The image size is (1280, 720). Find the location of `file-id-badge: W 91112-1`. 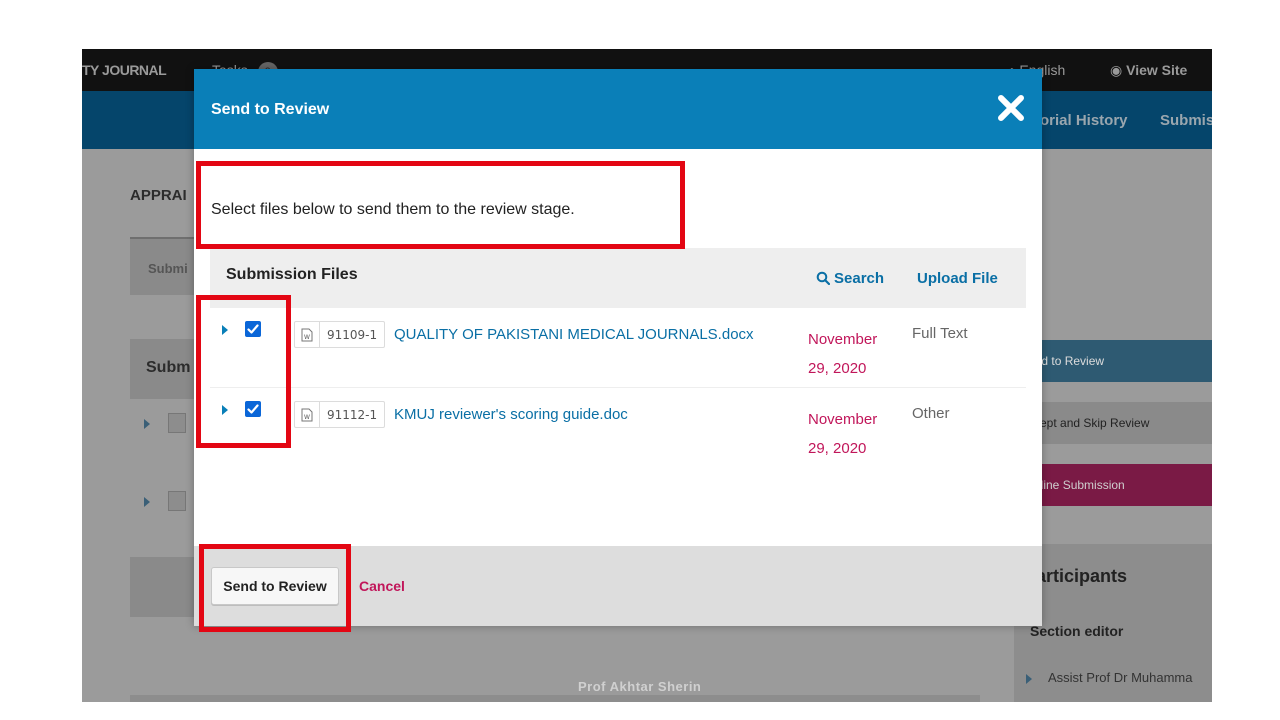

file-id-badge: W 91112-1 is located at coordinates (340, 414).